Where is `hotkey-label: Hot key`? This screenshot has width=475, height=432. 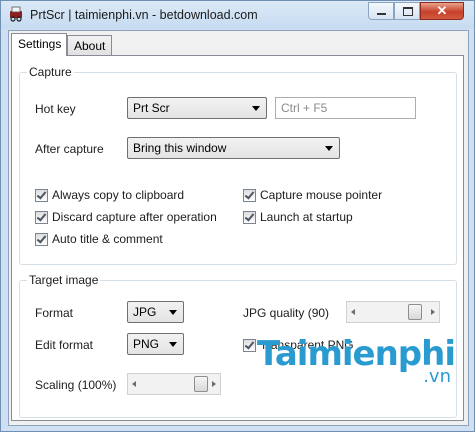 hotkey-label: Hot key is located at coordinates (55, 109).